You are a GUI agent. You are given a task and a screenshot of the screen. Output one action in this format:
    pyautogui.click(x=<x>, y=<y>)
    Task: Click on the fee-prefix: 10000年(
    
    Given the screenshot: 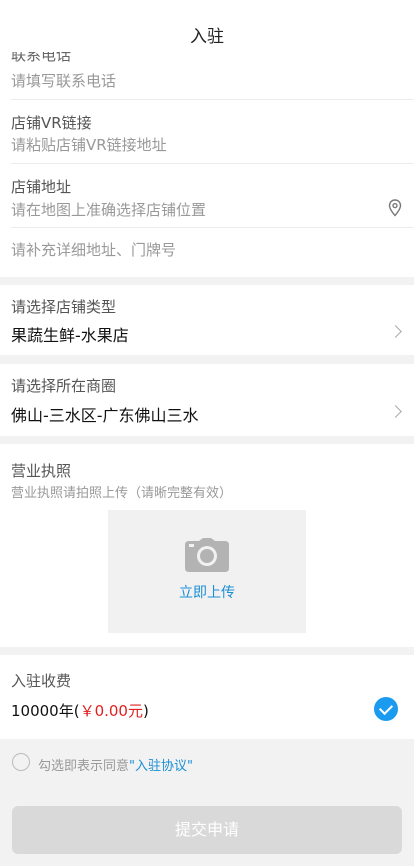 What is the action you would take?
    pyautogui.click(x=45, y=711)
    